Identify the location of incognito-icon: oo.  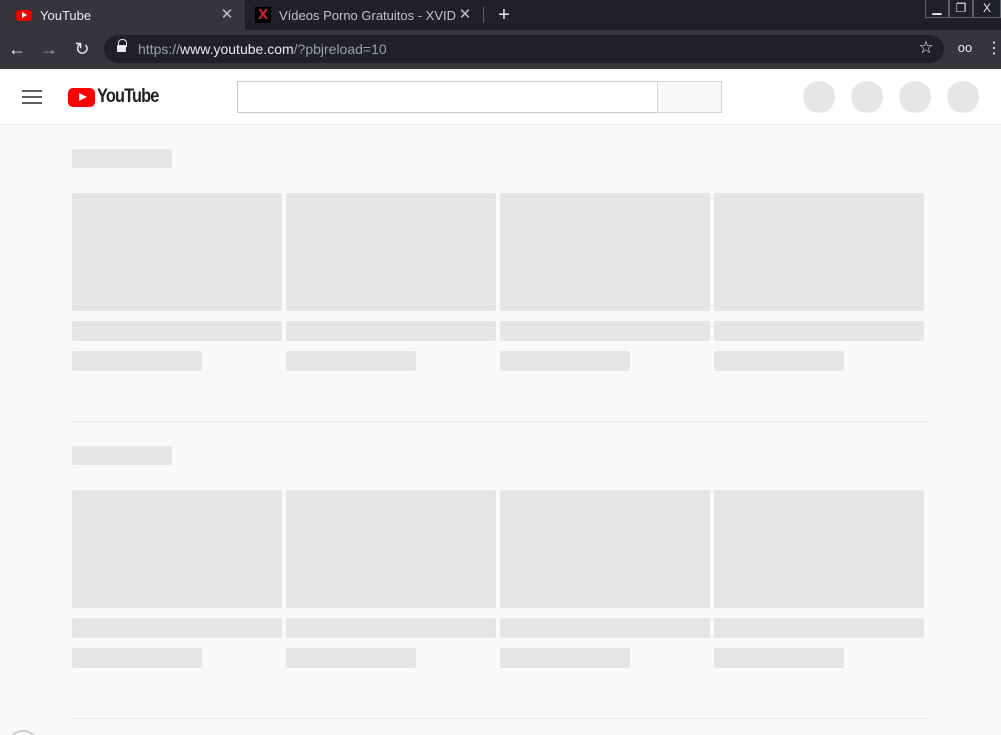
(965, 48).